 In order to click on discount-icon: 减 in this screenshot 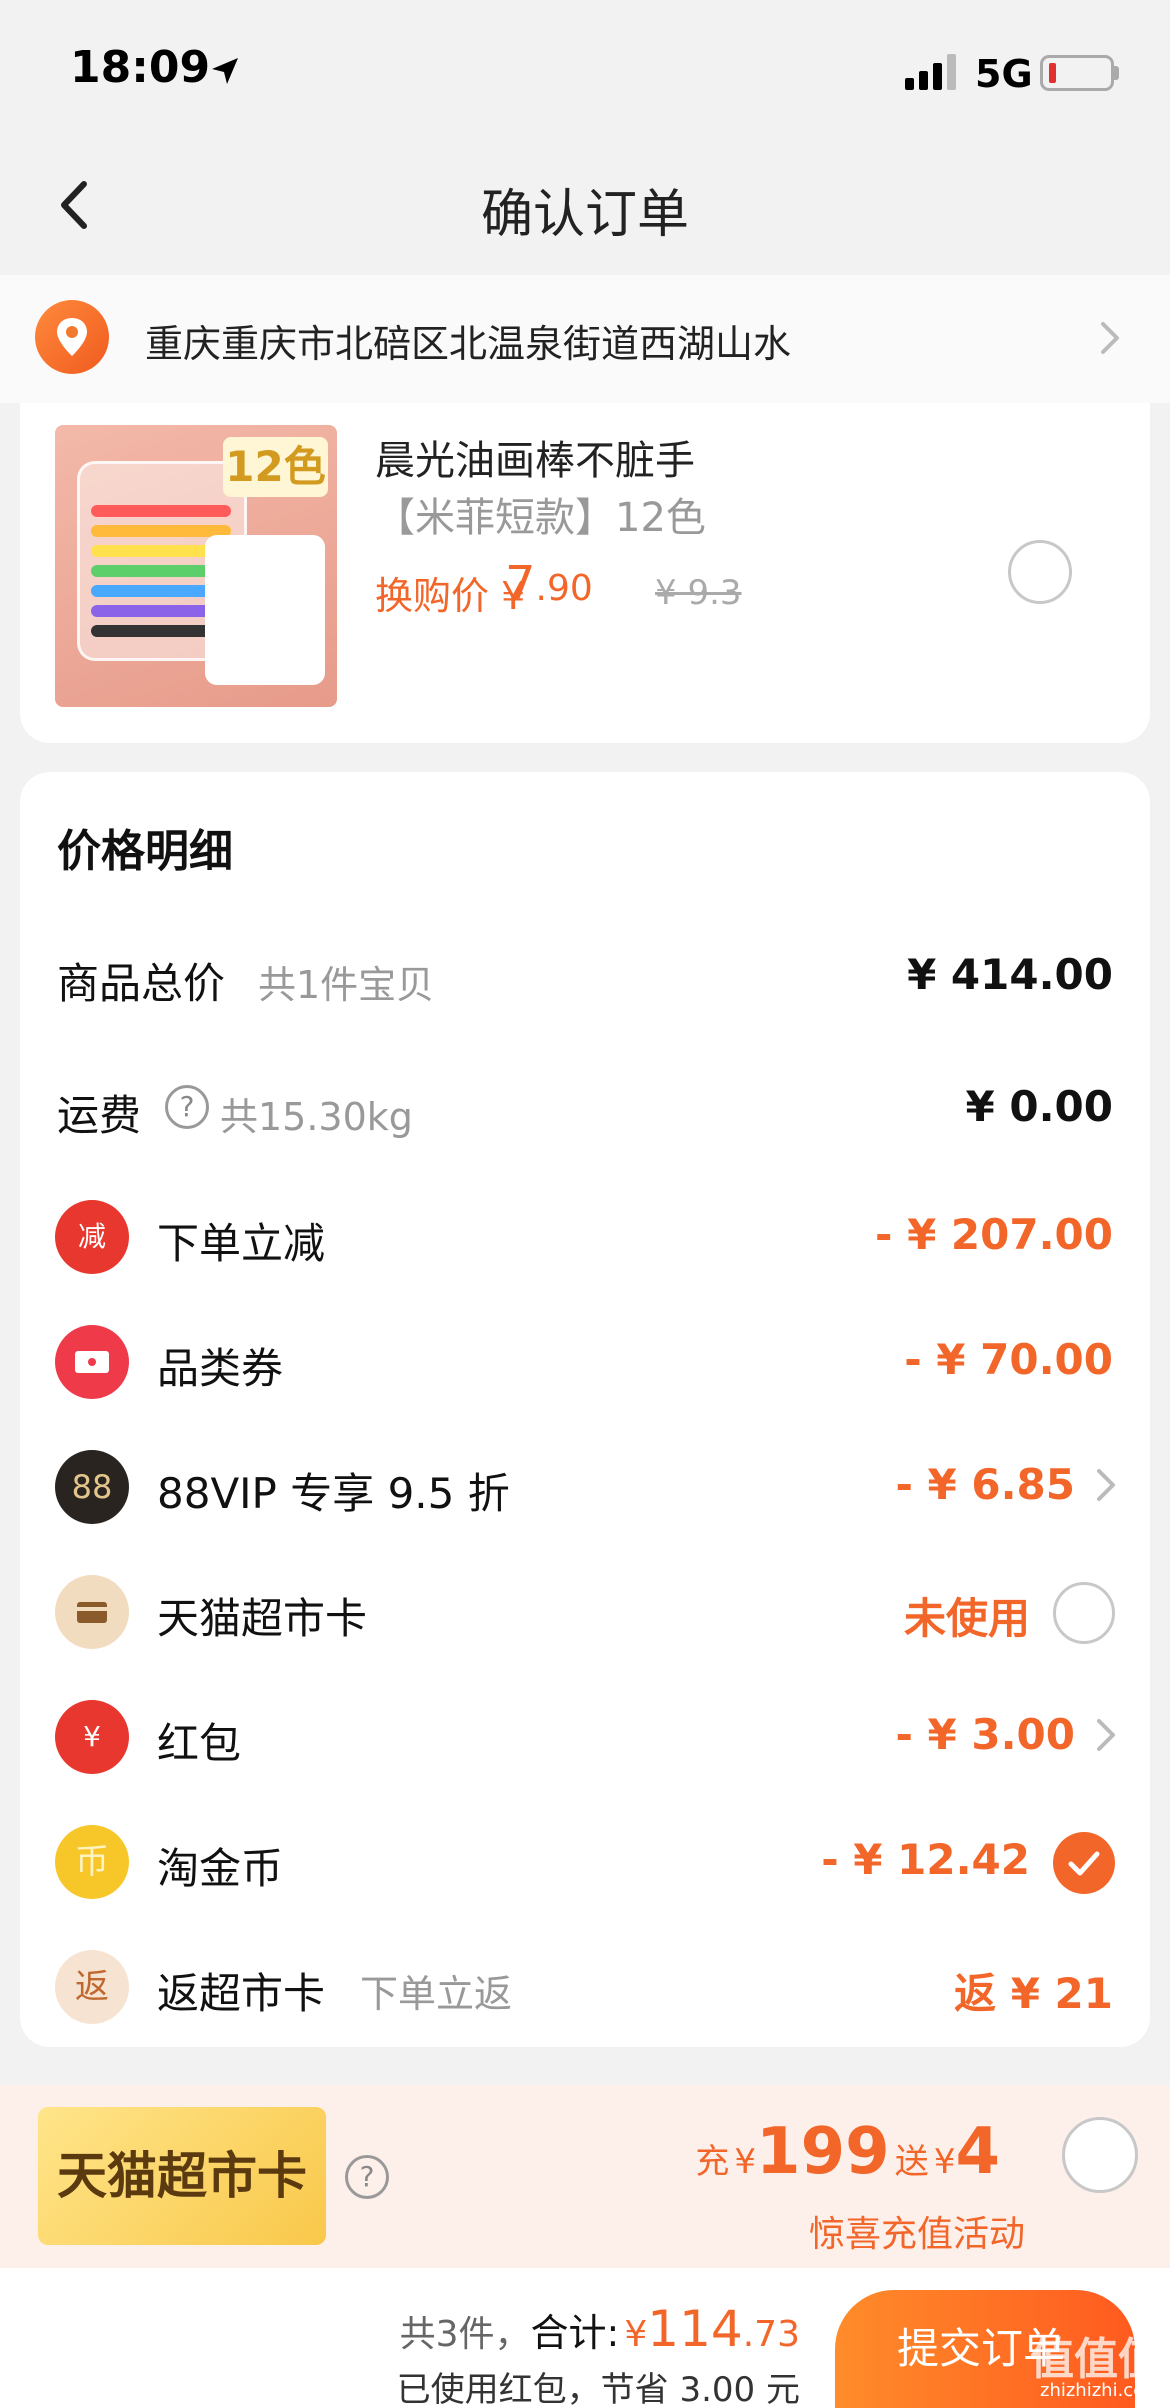, I will do `click(92, 1237)`.